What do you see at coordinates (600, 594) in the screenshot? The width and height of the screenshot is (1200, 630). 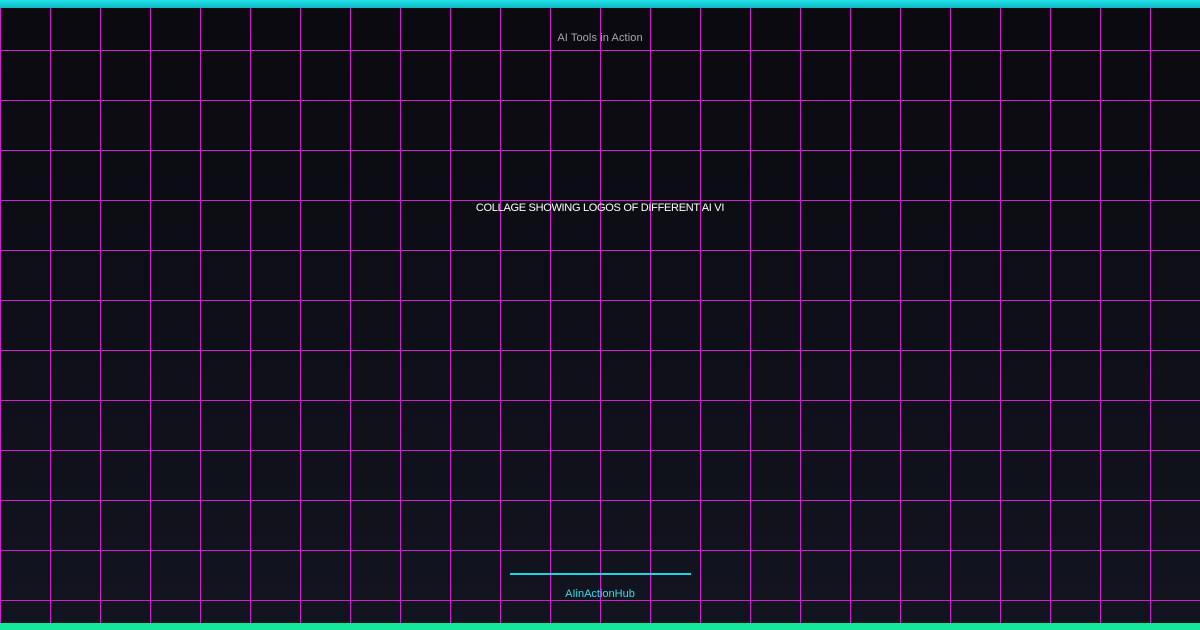 I see `brand-name: AIinActionHub` at bounding box center [600, 594].